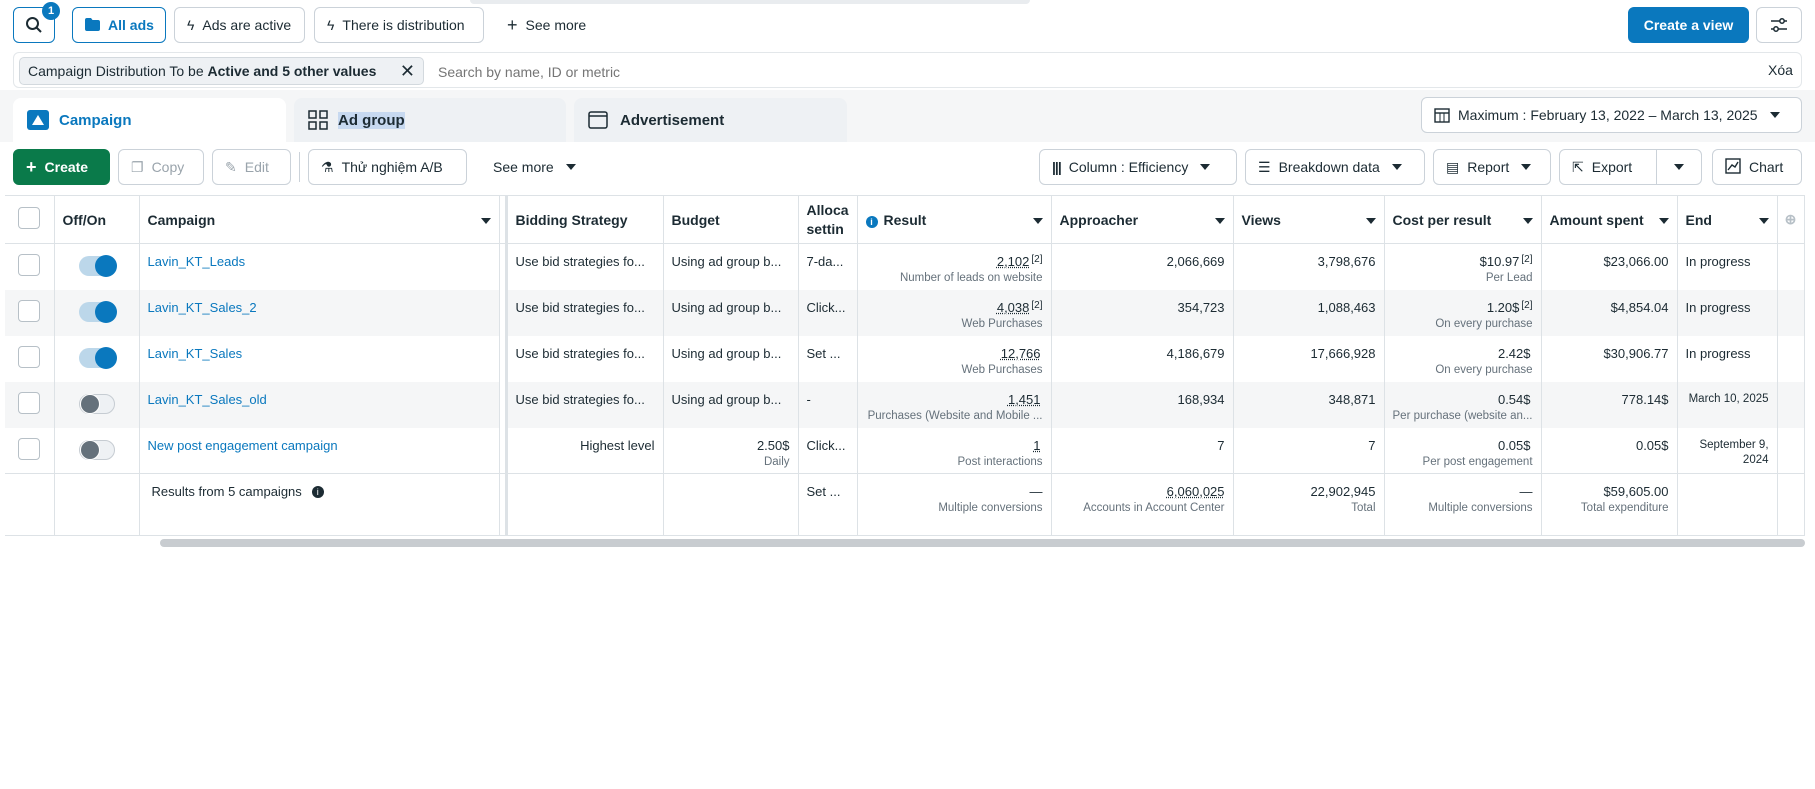 Image resolution: width=1815 pixels, height=789 pixels. Describe the element at coordinates (399, 25) in the screenshot. I see `distribution-button: ϟ There is distribution` at that location.